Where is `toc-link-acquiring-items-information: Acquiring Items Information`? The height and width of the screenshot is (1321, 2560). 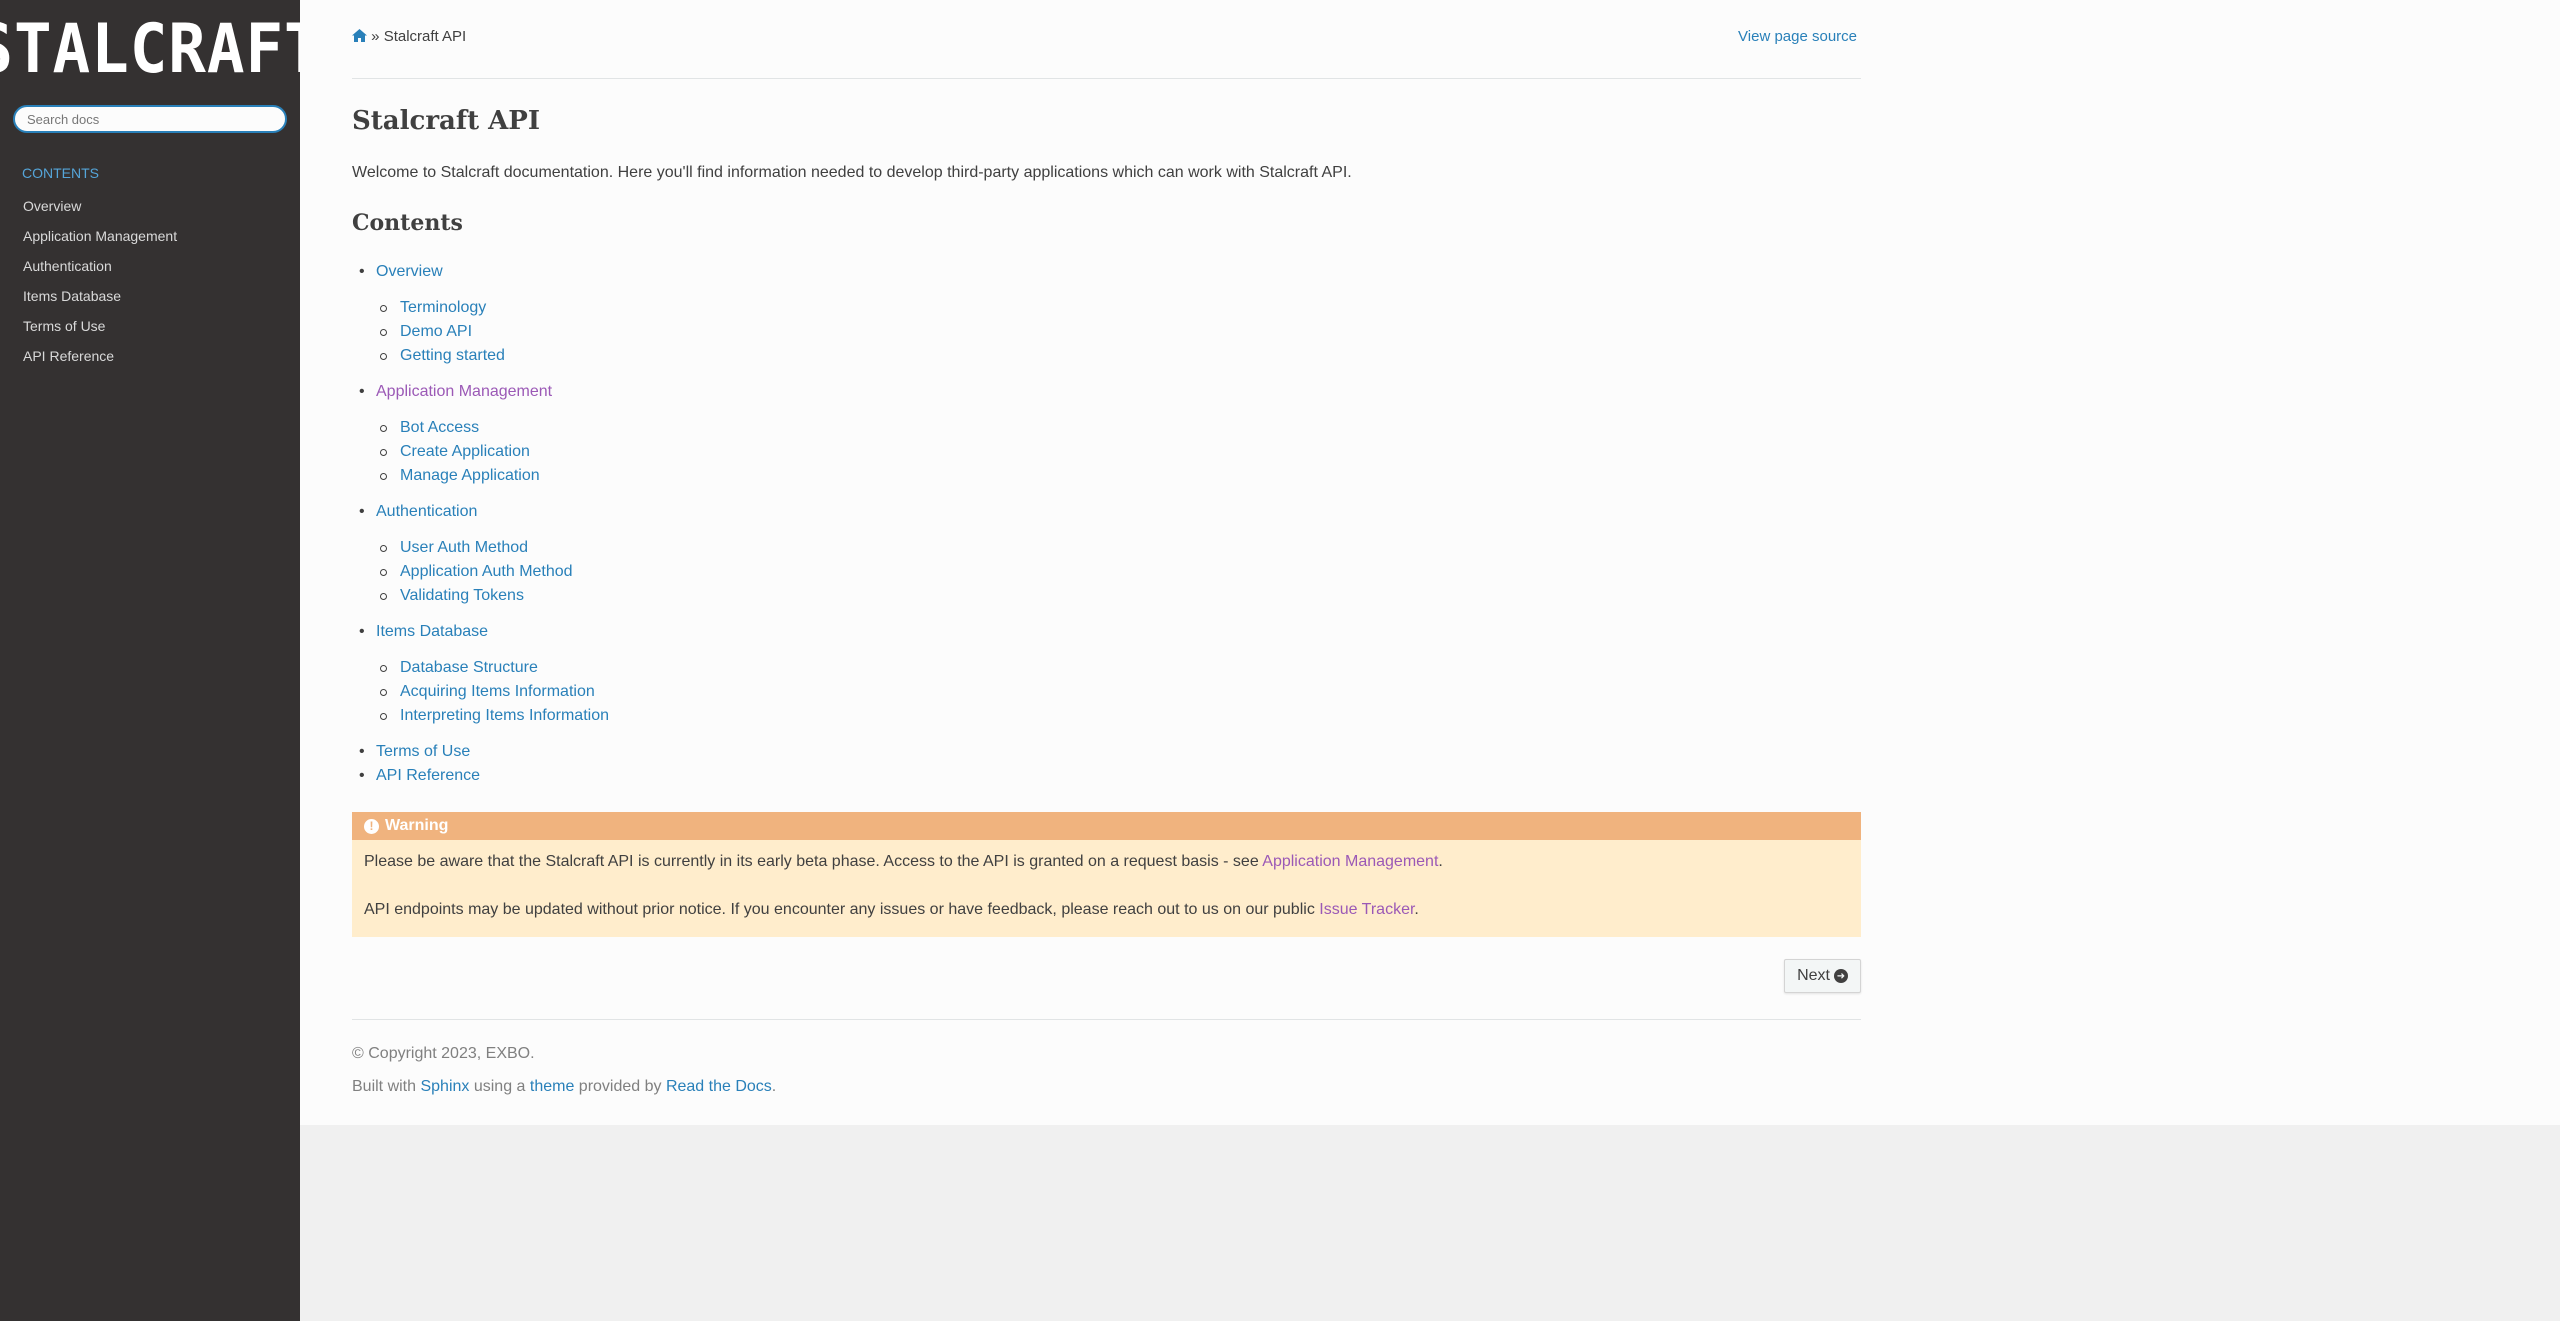
toc-link-acquiring-items-information: Acquiring Items Information is located at coordinates (497, 691).